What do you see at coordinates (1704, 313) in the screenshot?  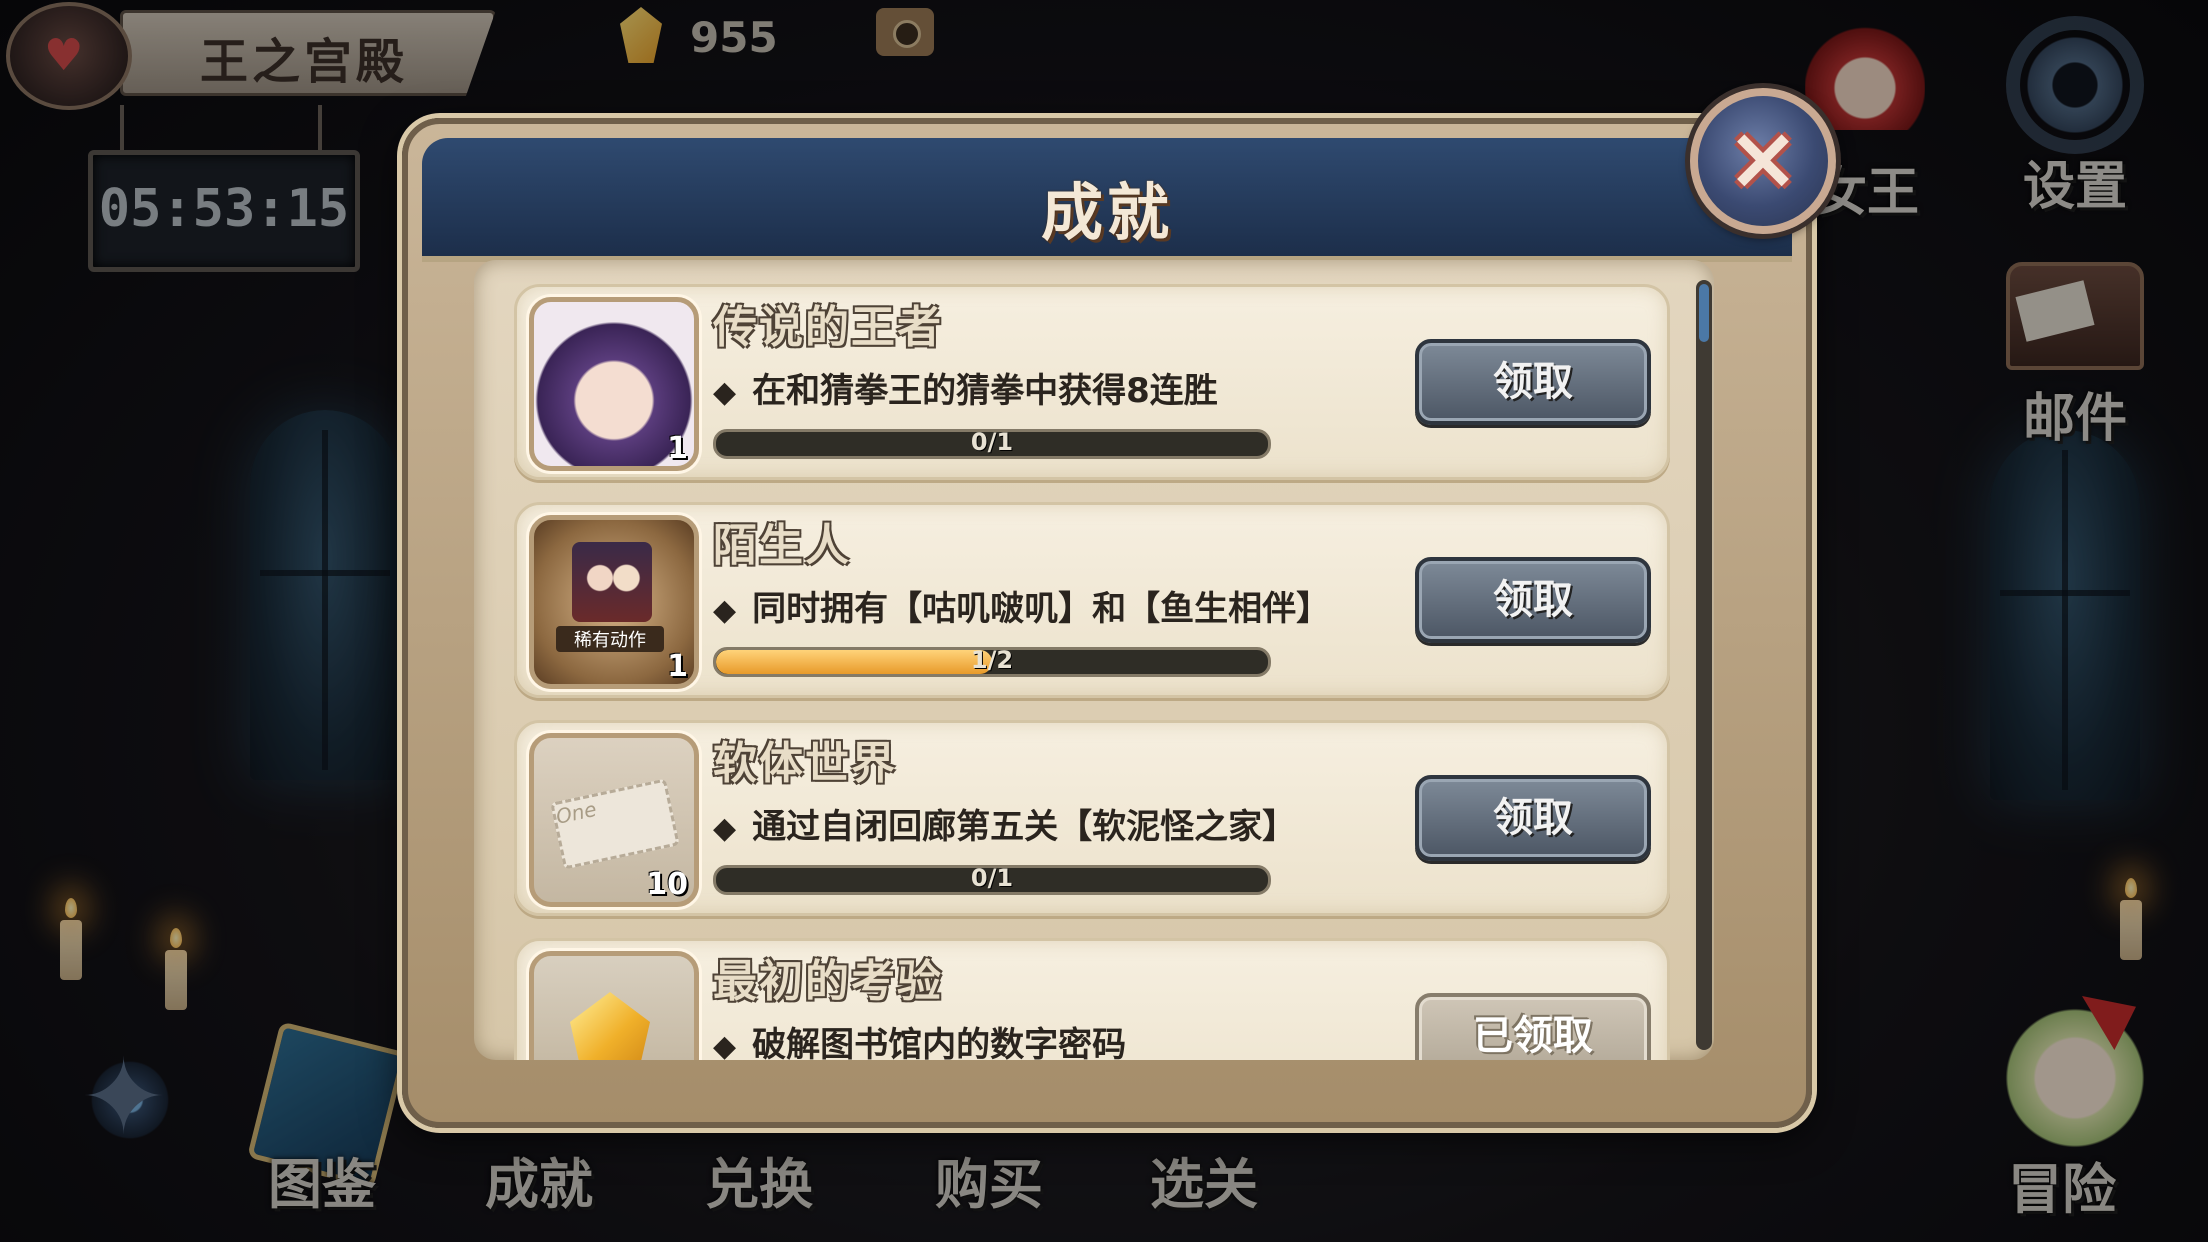 I see `scrollbar-thumb` at bounding box center [1704, 313].